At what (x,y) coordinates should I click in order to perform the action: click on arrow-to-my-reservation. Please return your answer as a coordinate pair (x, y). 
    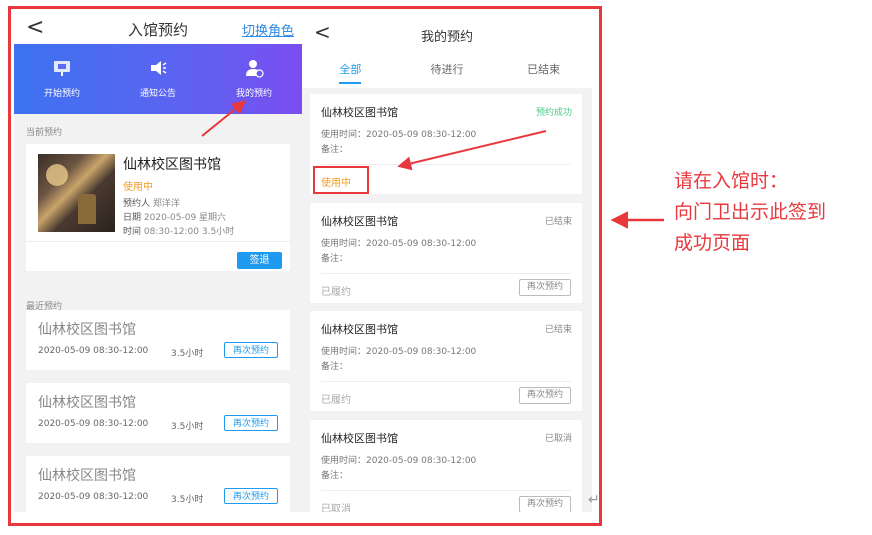
    Looking at the image, I should click on (224, 118).